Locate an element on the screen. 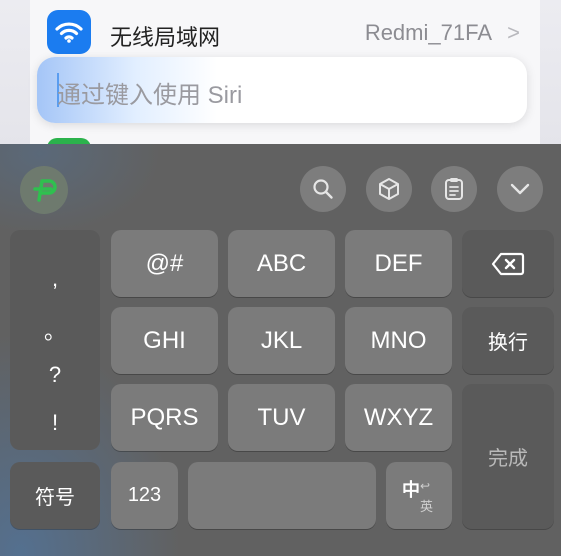  key-jkl: JKL is located at coordinates (281, 340).